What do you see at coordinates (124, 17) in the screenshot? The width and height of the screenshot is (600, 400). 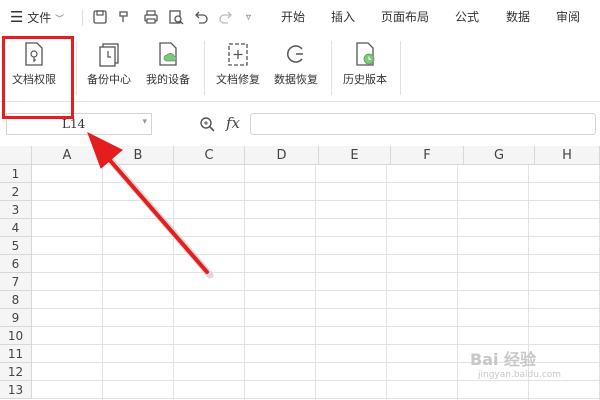 I see `format-painter-icon` at bounding box center [124, 17].